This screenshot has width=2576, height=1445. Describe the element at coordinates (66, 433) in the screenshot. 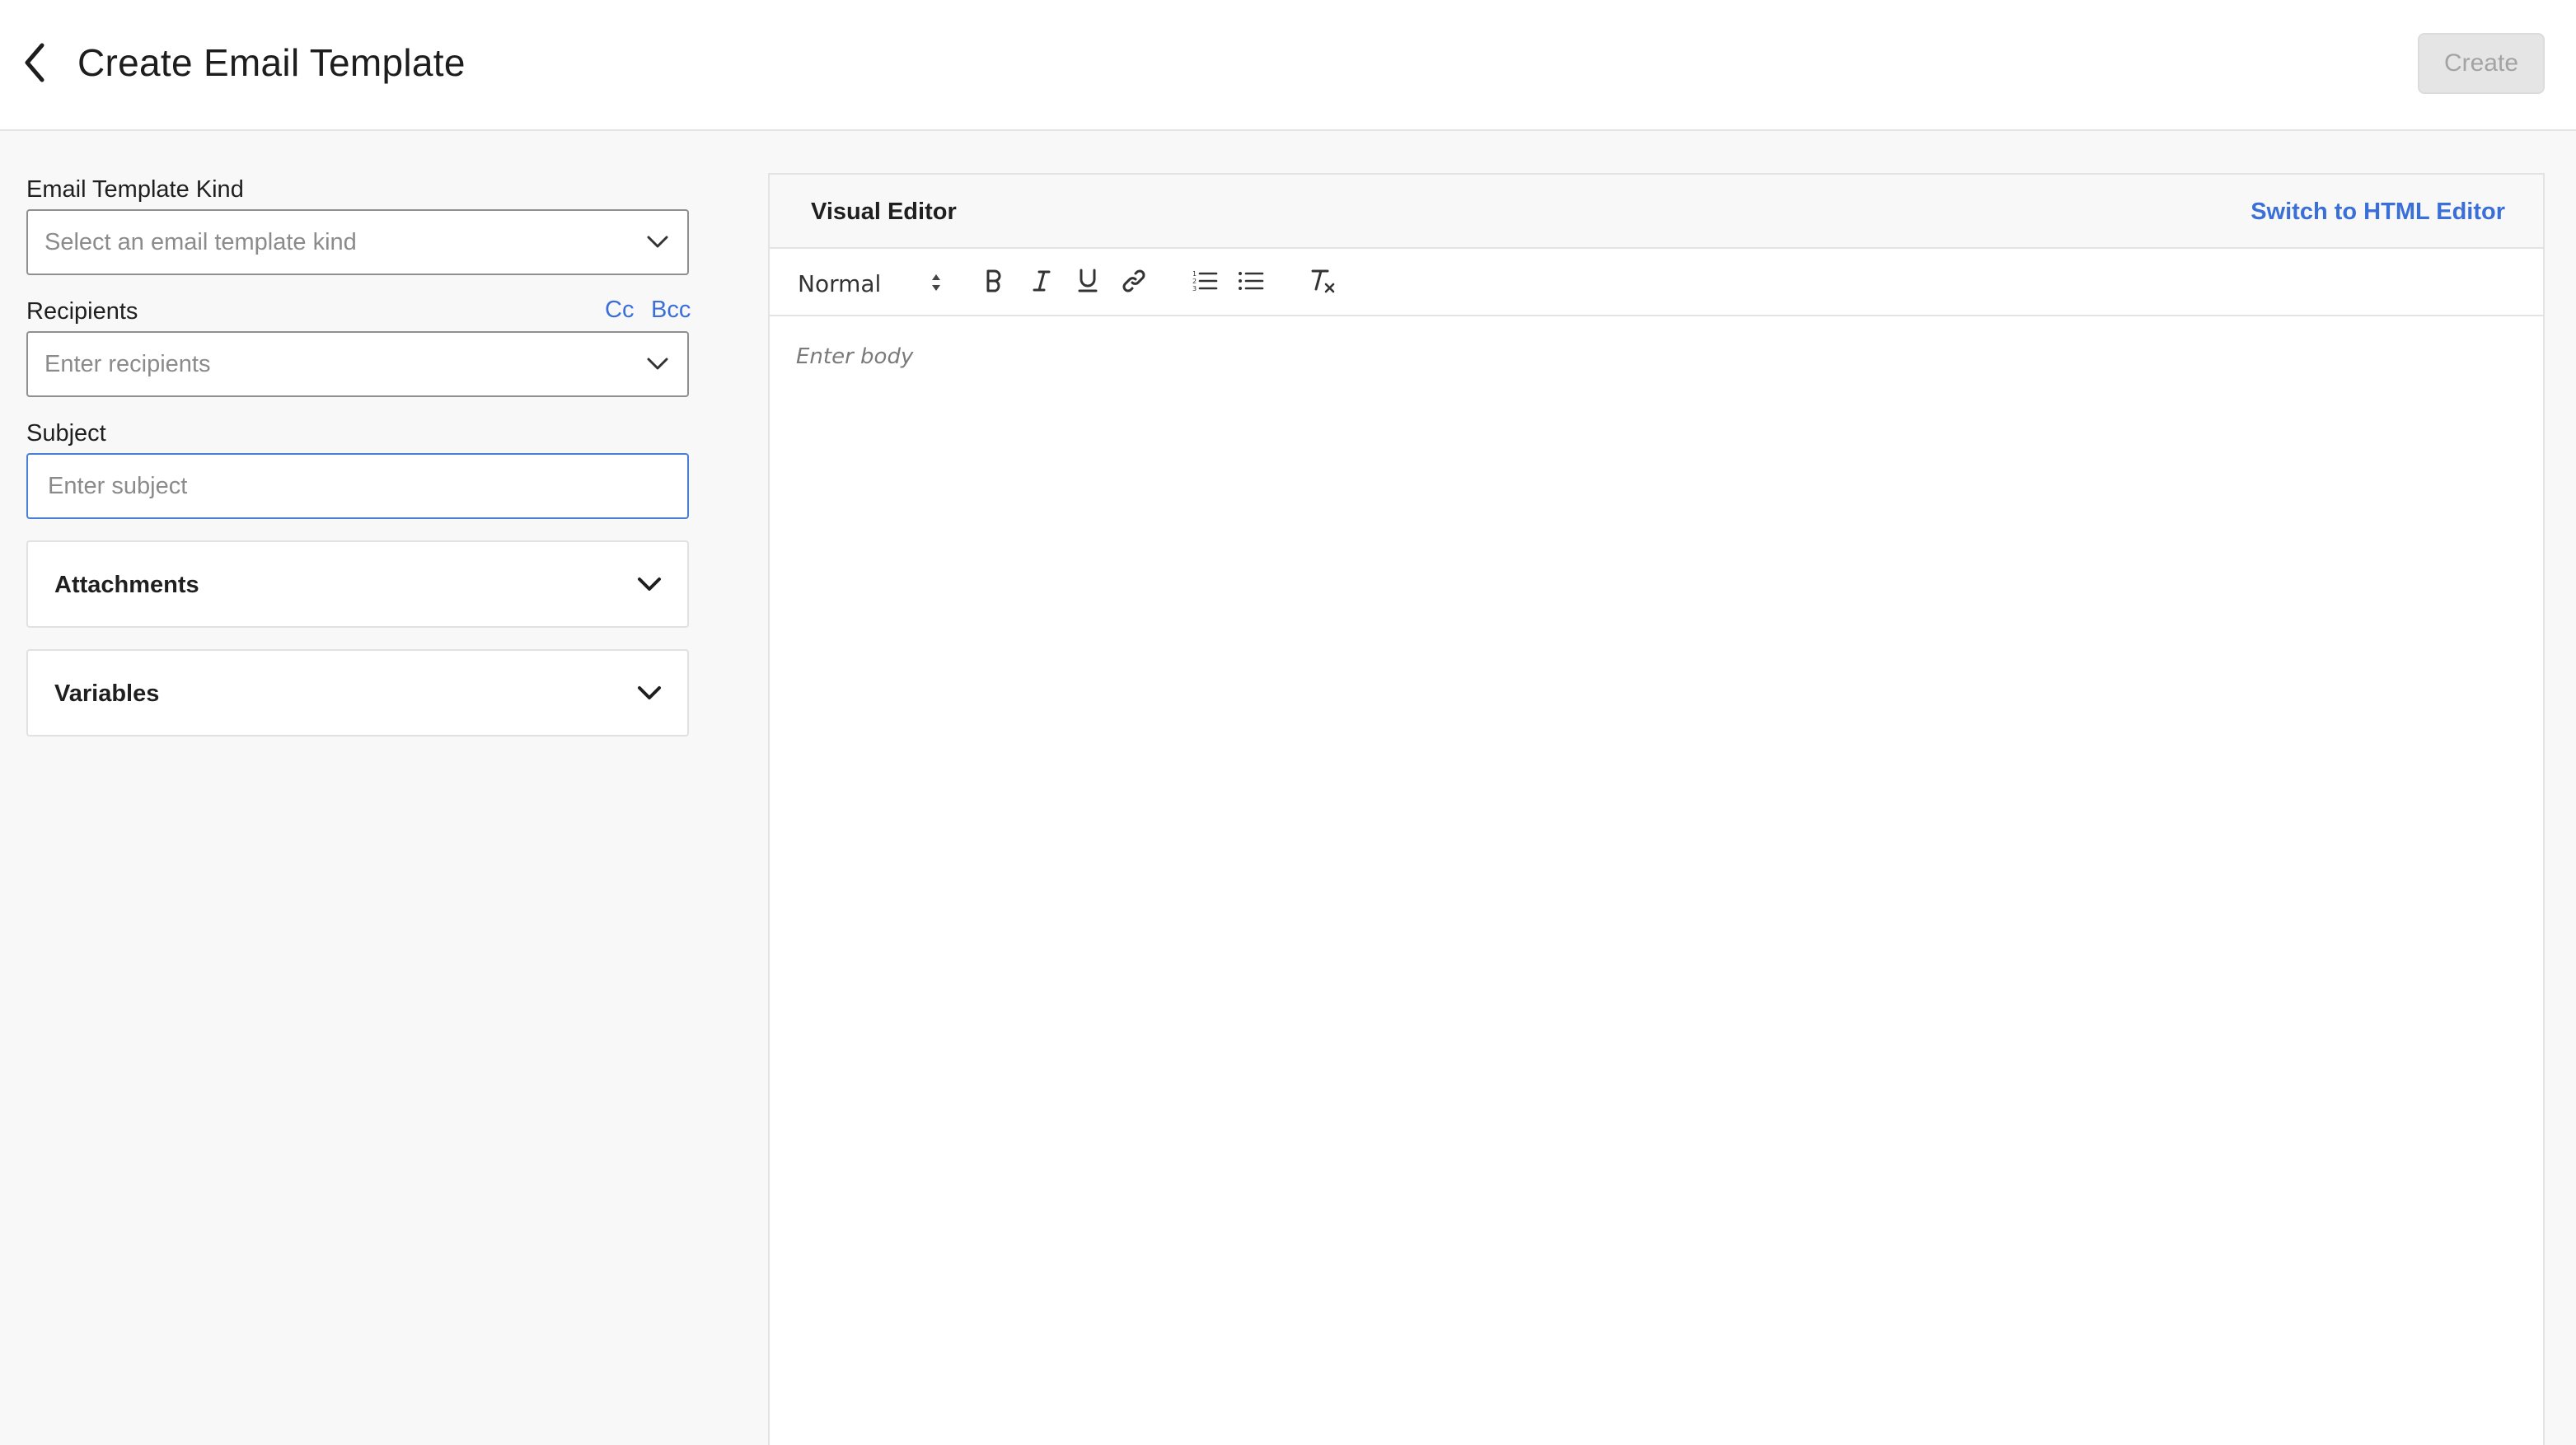

I see `subject-label: Subject` at that location.